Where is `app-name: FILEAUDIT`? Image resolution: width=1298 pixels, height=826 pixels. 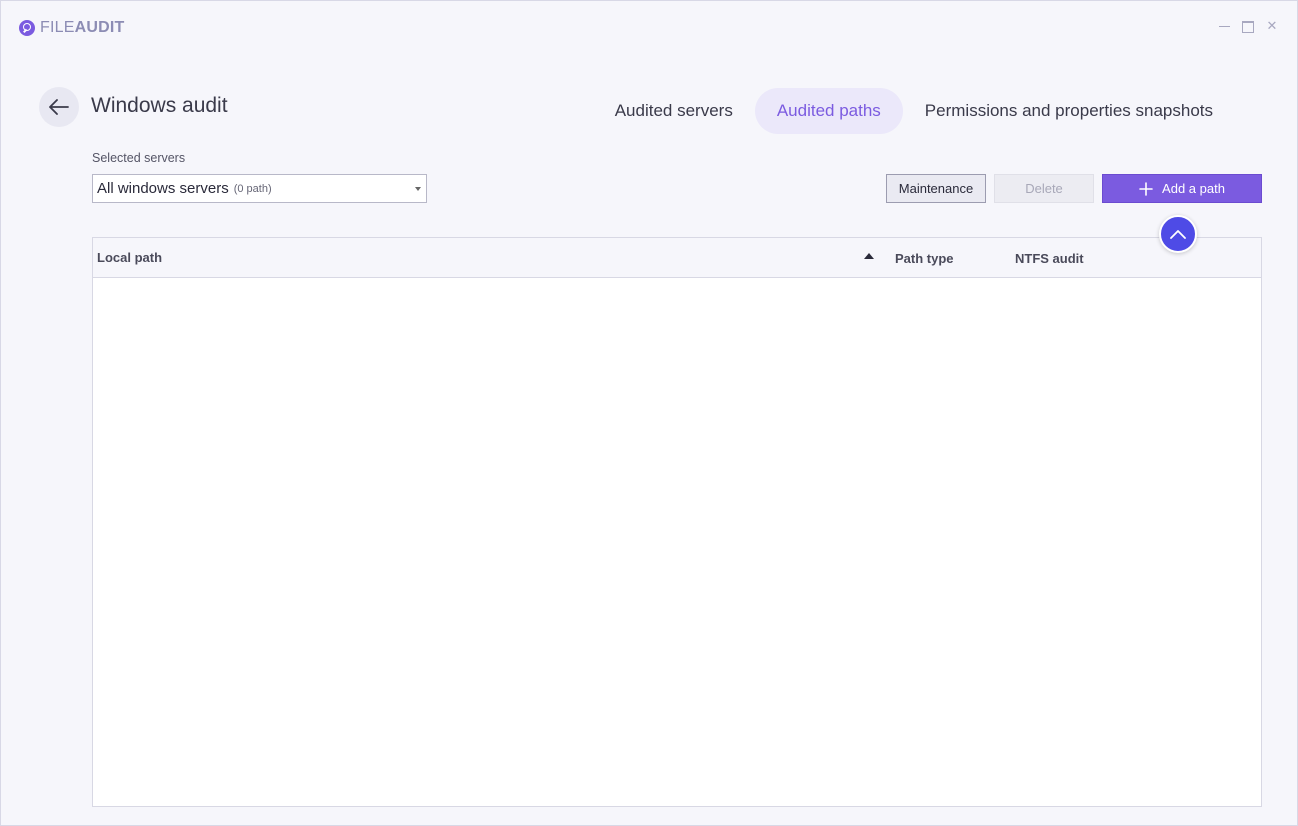
app-name: FILEAUDIT is located at coordinates (82, 28).